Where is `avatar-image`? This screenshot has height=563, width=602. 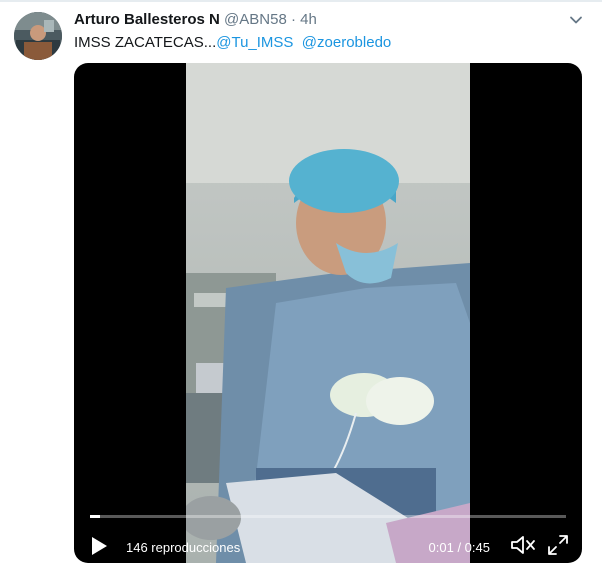
avatar-image is located at coordinates (38, 36).